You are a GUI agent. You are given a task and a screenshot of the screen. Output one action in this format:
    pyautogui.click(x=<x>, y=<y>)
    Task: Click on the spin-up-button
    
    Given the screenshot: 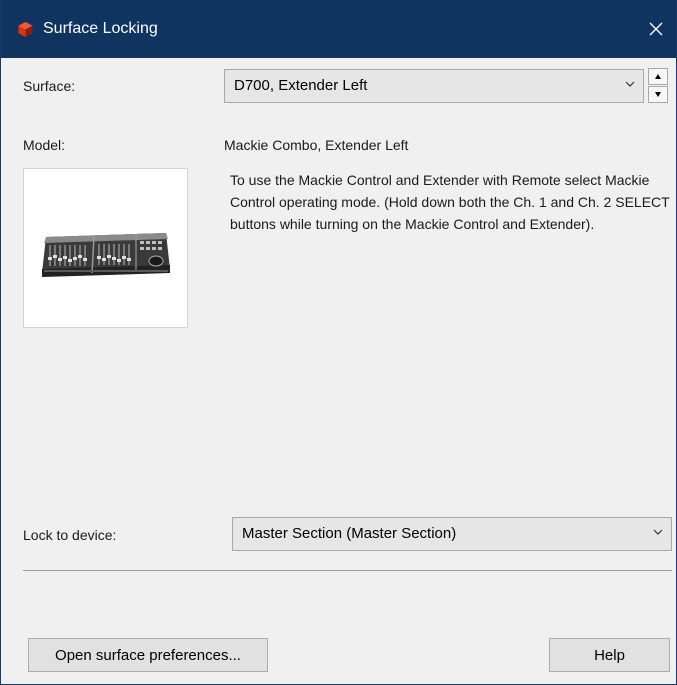 What is the action you would take?
    pyautogui.click(x=658, y=76)
    